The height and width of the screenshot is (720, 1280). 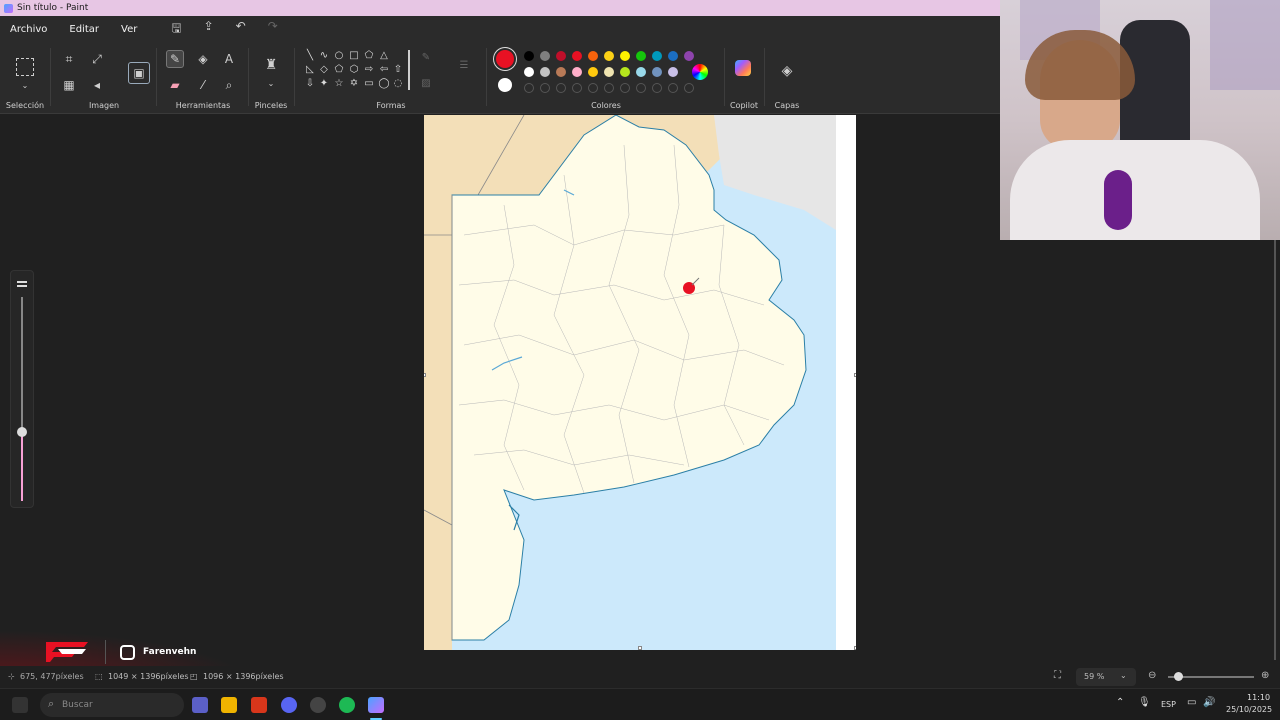 I want to click on spotify-icon, so click(x=347, y=705).